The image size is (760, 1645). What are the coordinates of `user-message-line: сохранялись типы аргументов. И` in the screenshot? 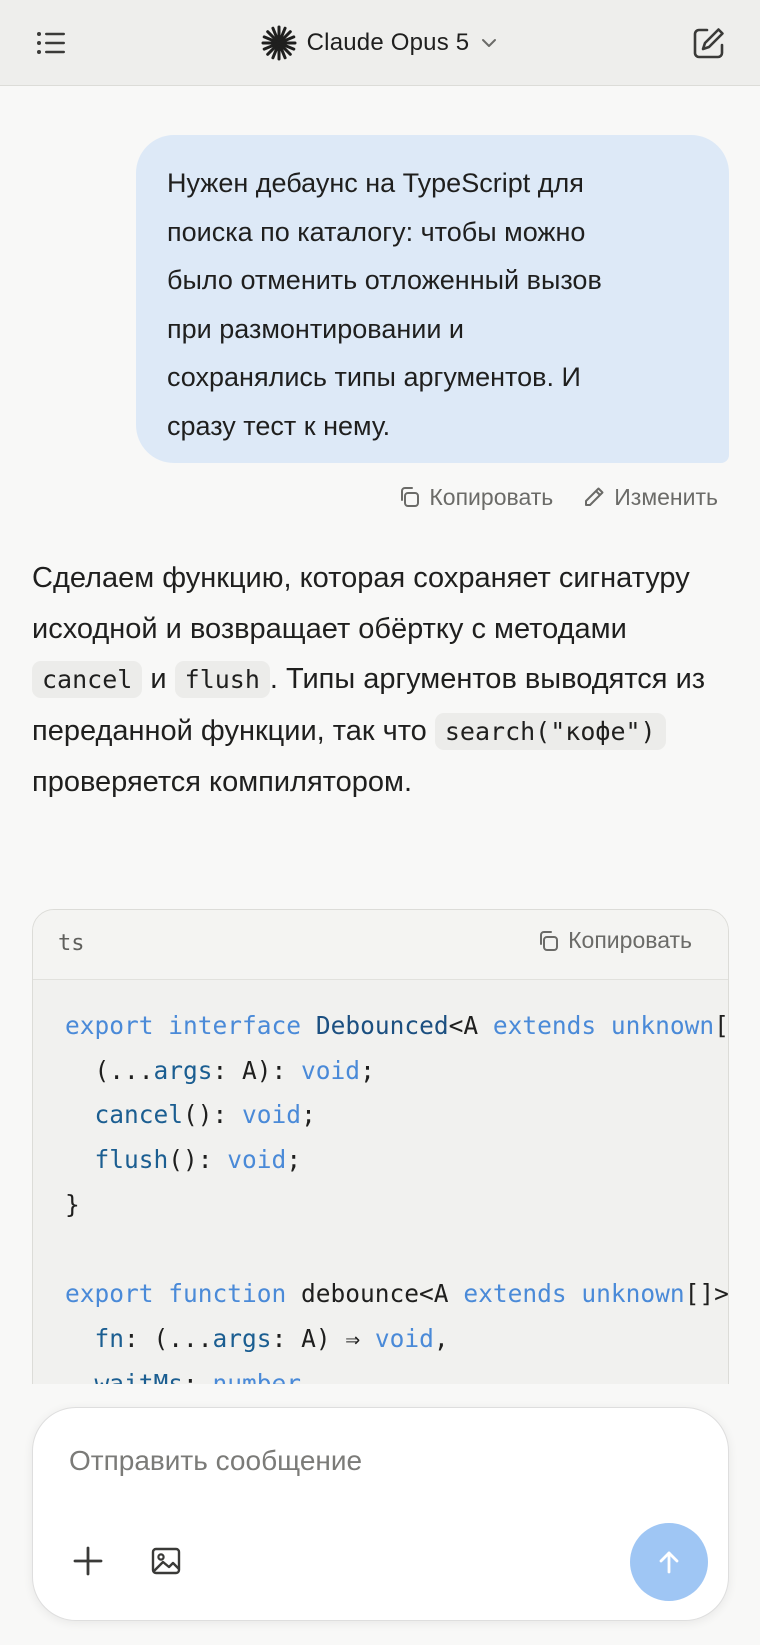 It's located at (374, 377).